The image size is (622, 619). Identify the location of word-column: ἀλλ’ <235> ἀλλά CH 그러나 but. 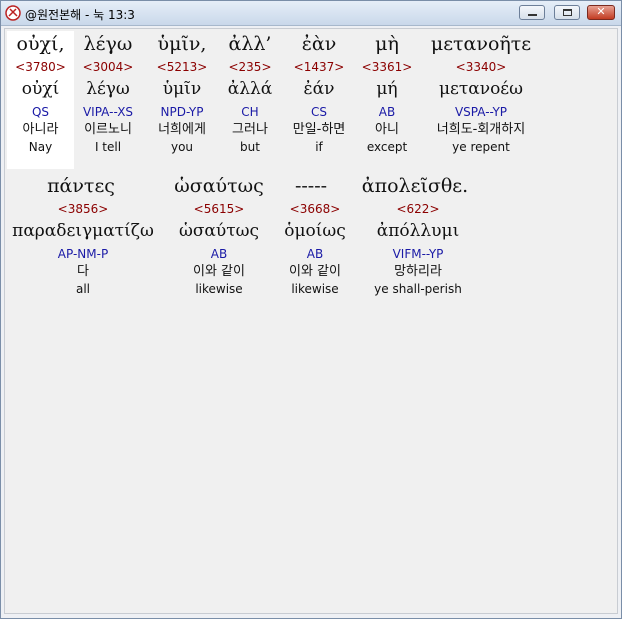
(250, 93).